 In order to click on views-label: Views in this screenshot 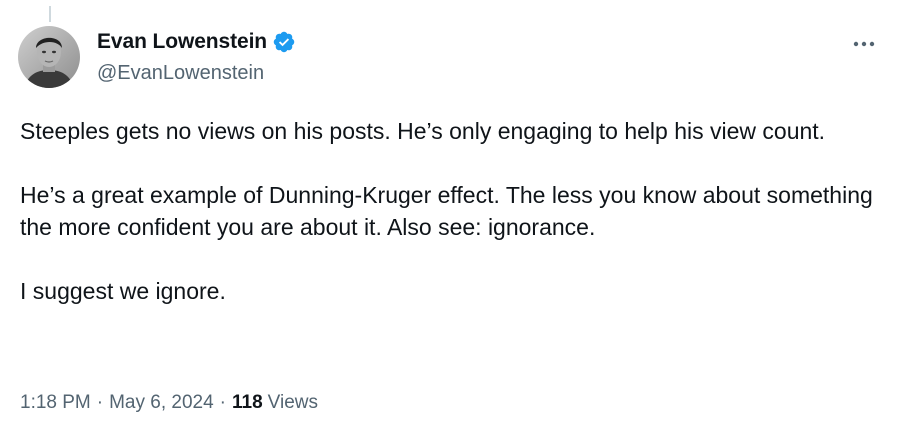, I will do `click(293, 403)`.